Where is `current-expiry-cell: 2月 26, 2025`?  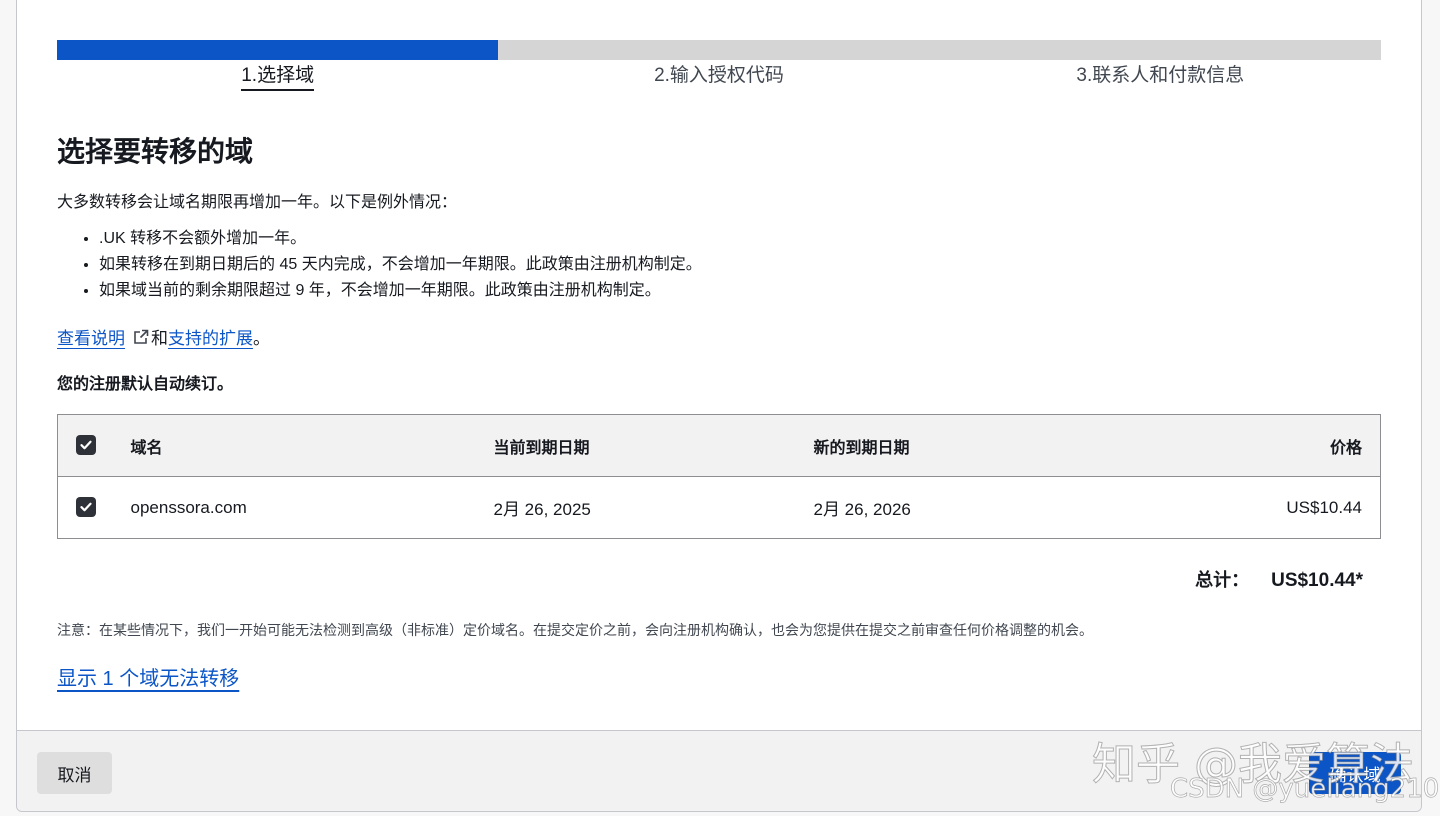
current-expiry-cell: 2月 26, 2025 is located at coordinates (542, 509).